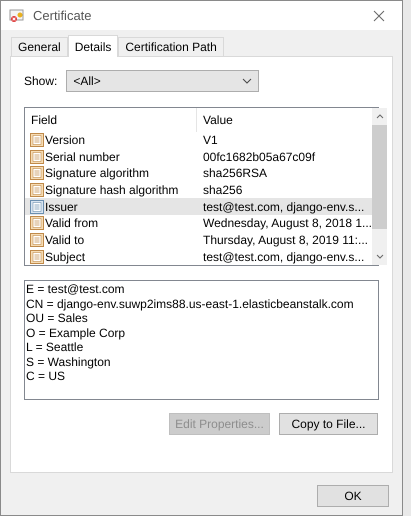 This screenshot has width=411, height=516. Describe the element at coordinates (41, 81) in the screenshot. I see `show-label: Show:` at that location.